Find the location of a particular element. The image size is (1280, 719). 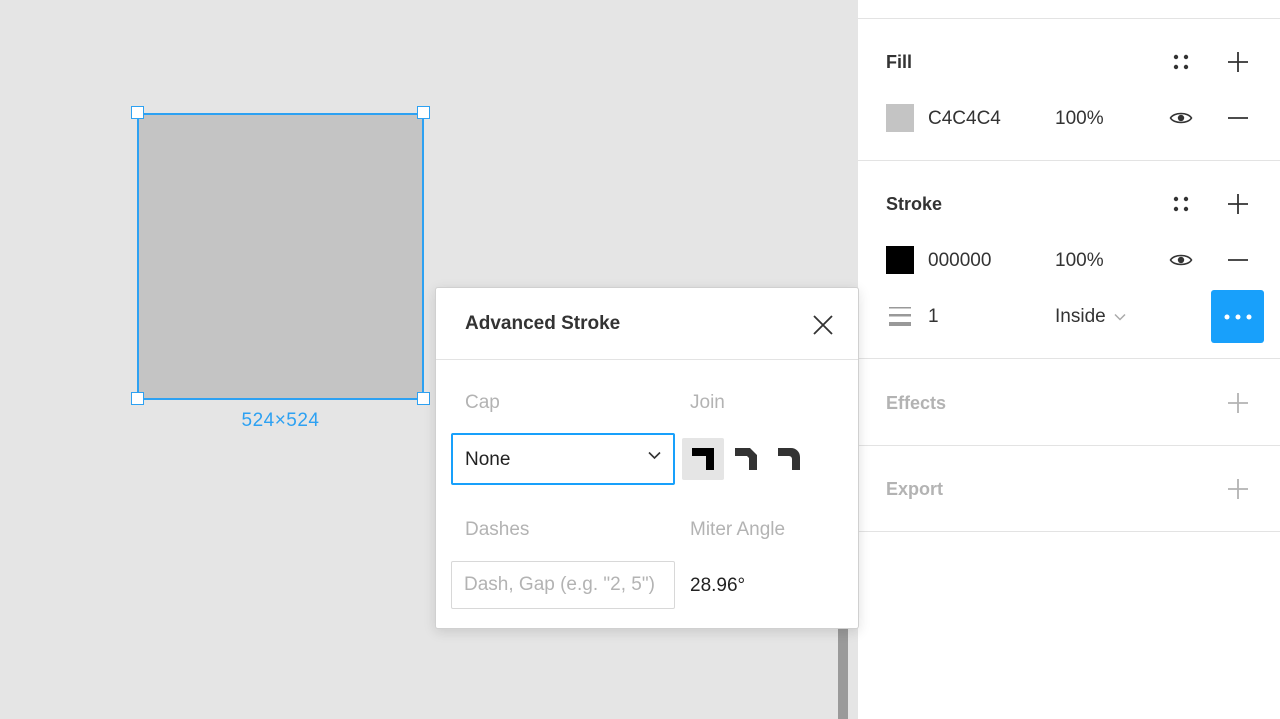

join-bevel-button is located at coordinates (746, 459).